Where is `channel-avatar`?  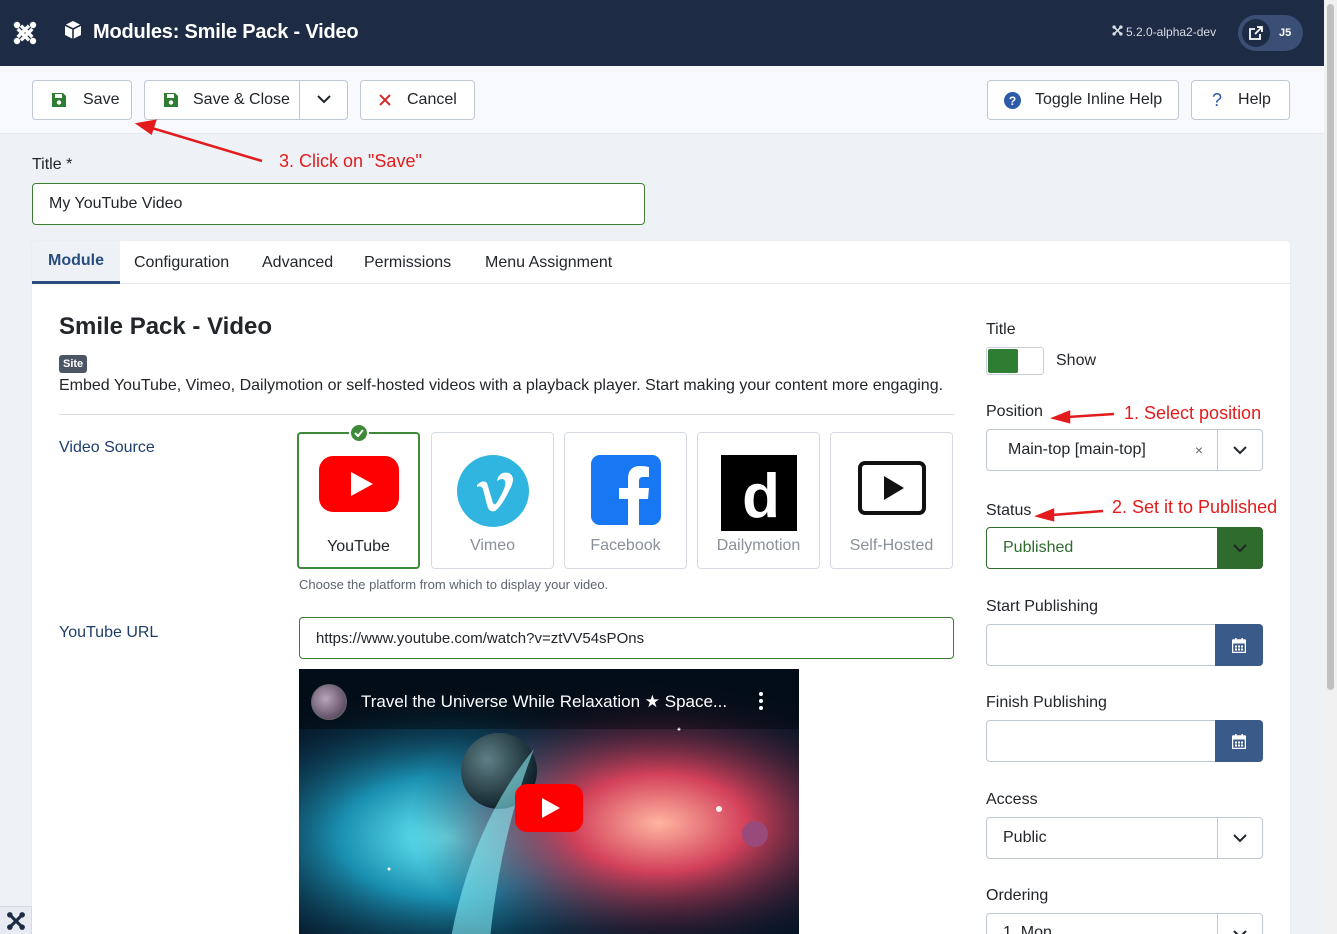
channel-avatar is located at coordinates (329, 702).